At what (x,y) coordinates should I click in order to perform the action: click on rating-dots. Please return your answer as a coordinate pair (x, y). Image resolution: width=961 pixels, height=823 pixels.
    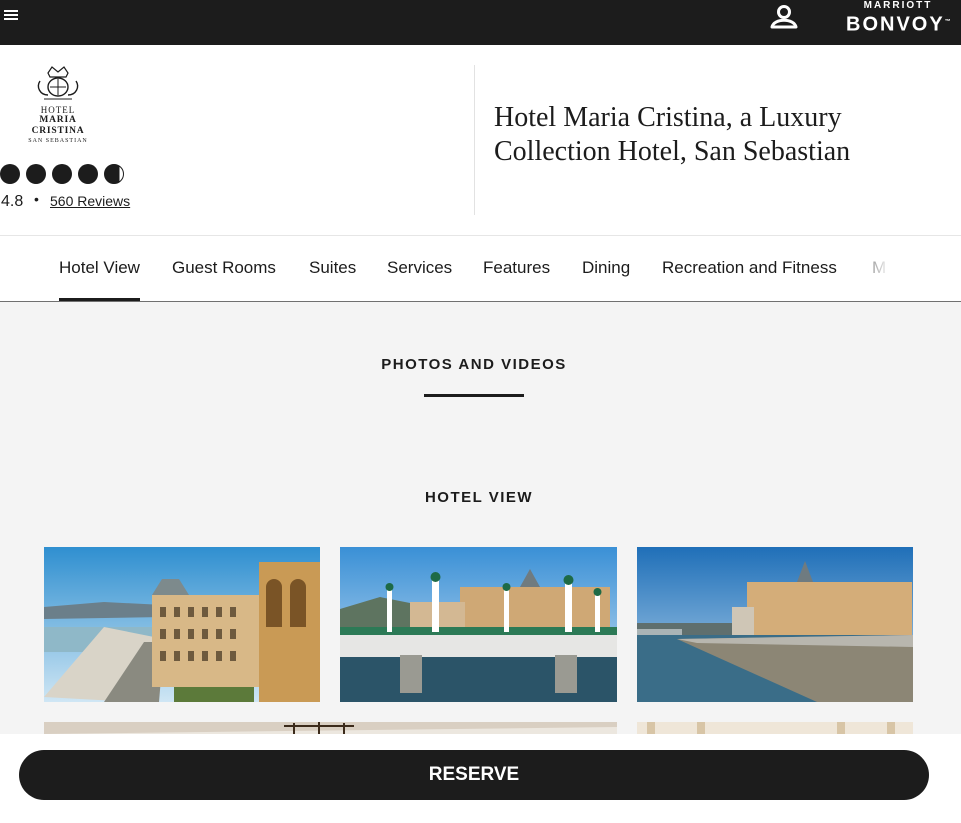
    Looking at the image, I should click on (65, 175).